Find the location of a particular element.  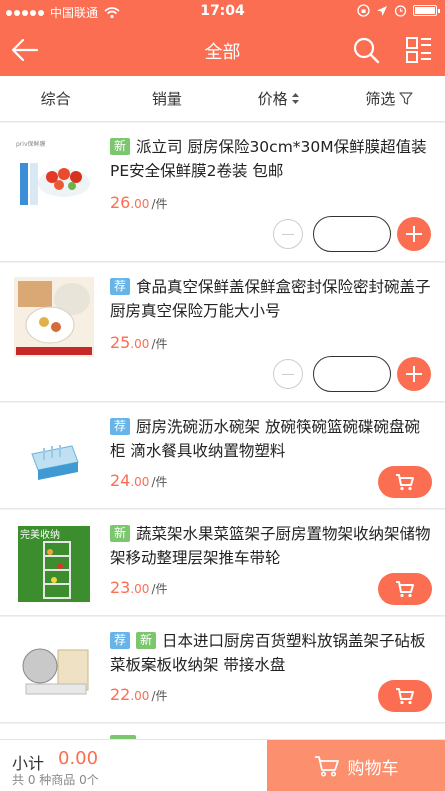

product-title: 荐新日本进口厨房百货塑料放锅盖架子砧板菜板案板收纳架 带接水盘 is located at coordinates (271, 653).